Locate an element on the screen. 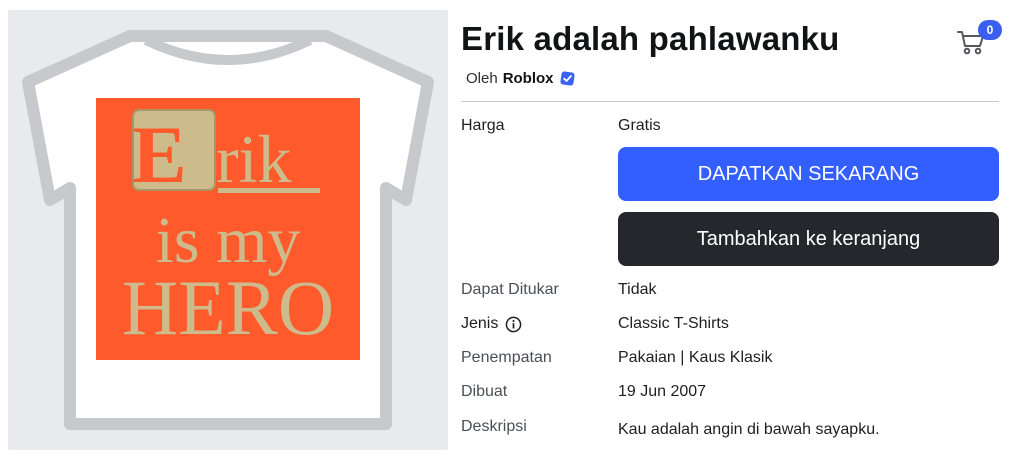 This screenshot has height=463, width=1024. header-divider is located at coordinates (730, 101).